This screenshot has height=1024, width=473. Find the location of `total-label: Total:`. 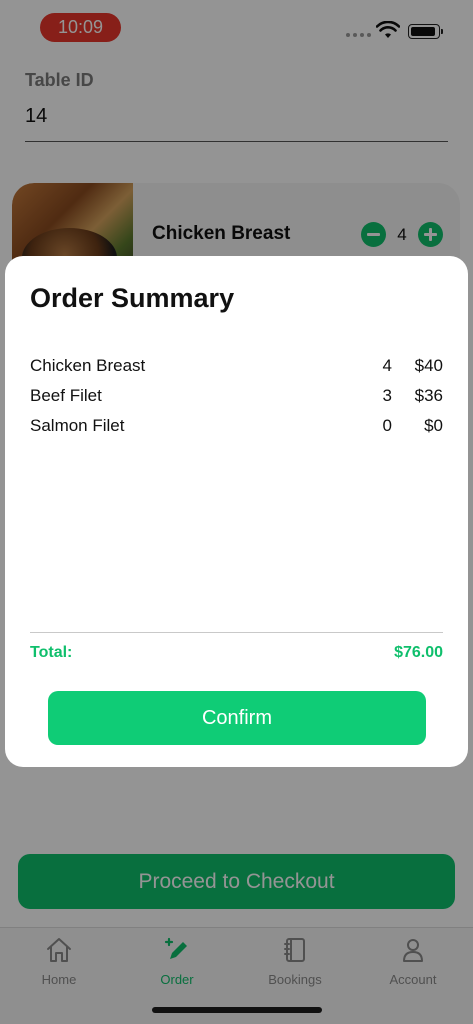

total-label: Total: is located at coordinates (51, 652).